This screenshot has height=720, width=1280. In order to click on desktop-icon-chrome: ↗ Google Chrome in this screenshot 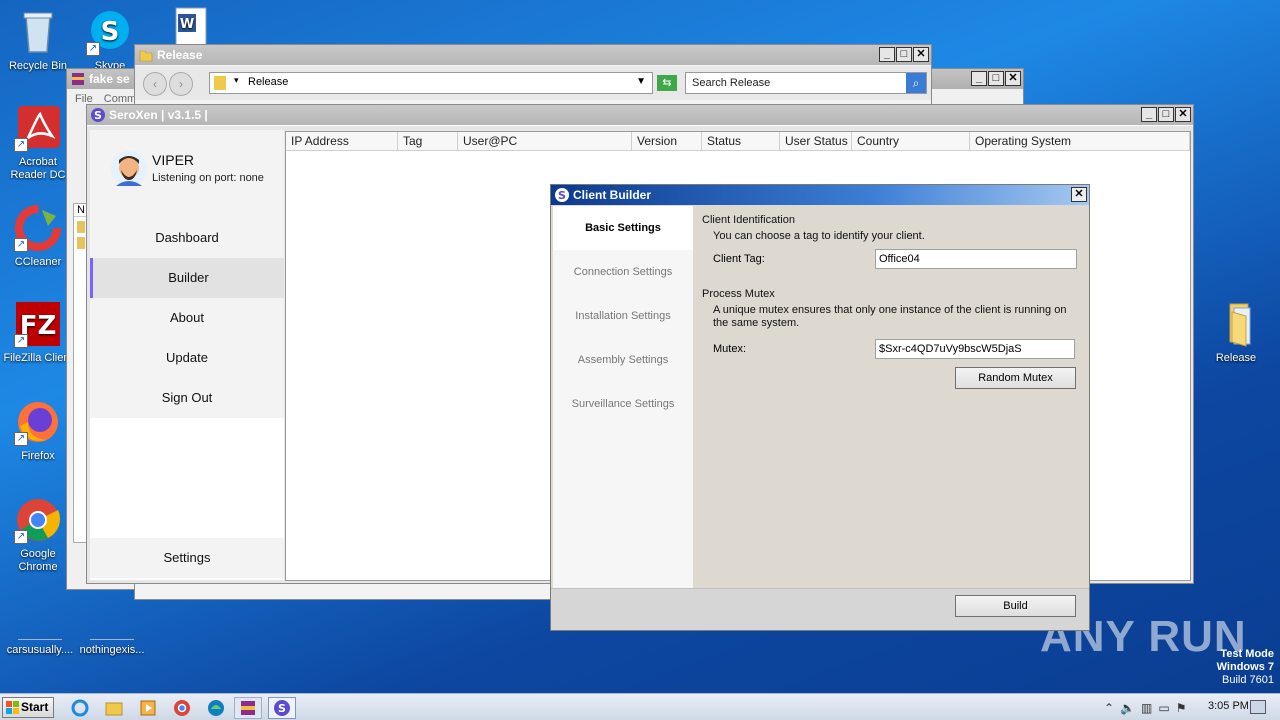, I will do `click(38, 535)`.